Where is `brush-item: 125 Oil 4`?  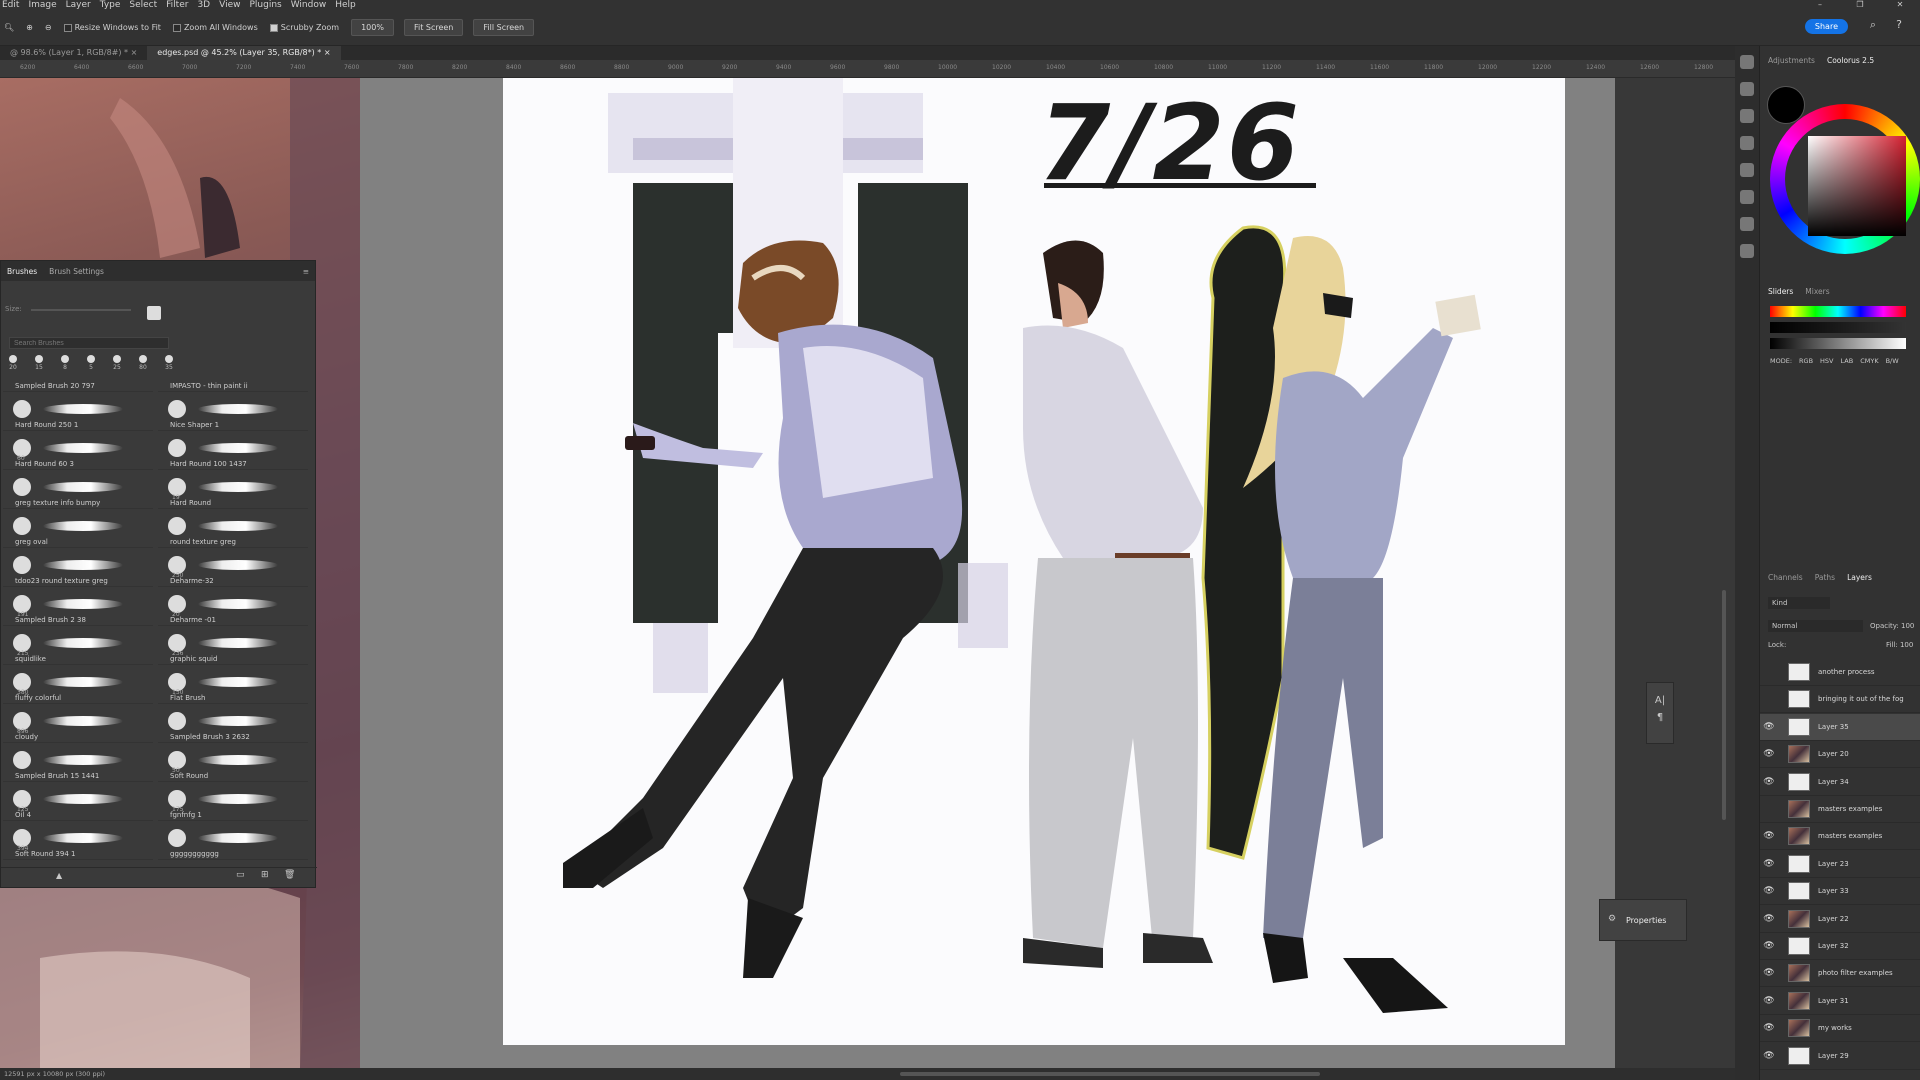 brush-item: 125 Oil 4 is located at coordinates (78, 802).